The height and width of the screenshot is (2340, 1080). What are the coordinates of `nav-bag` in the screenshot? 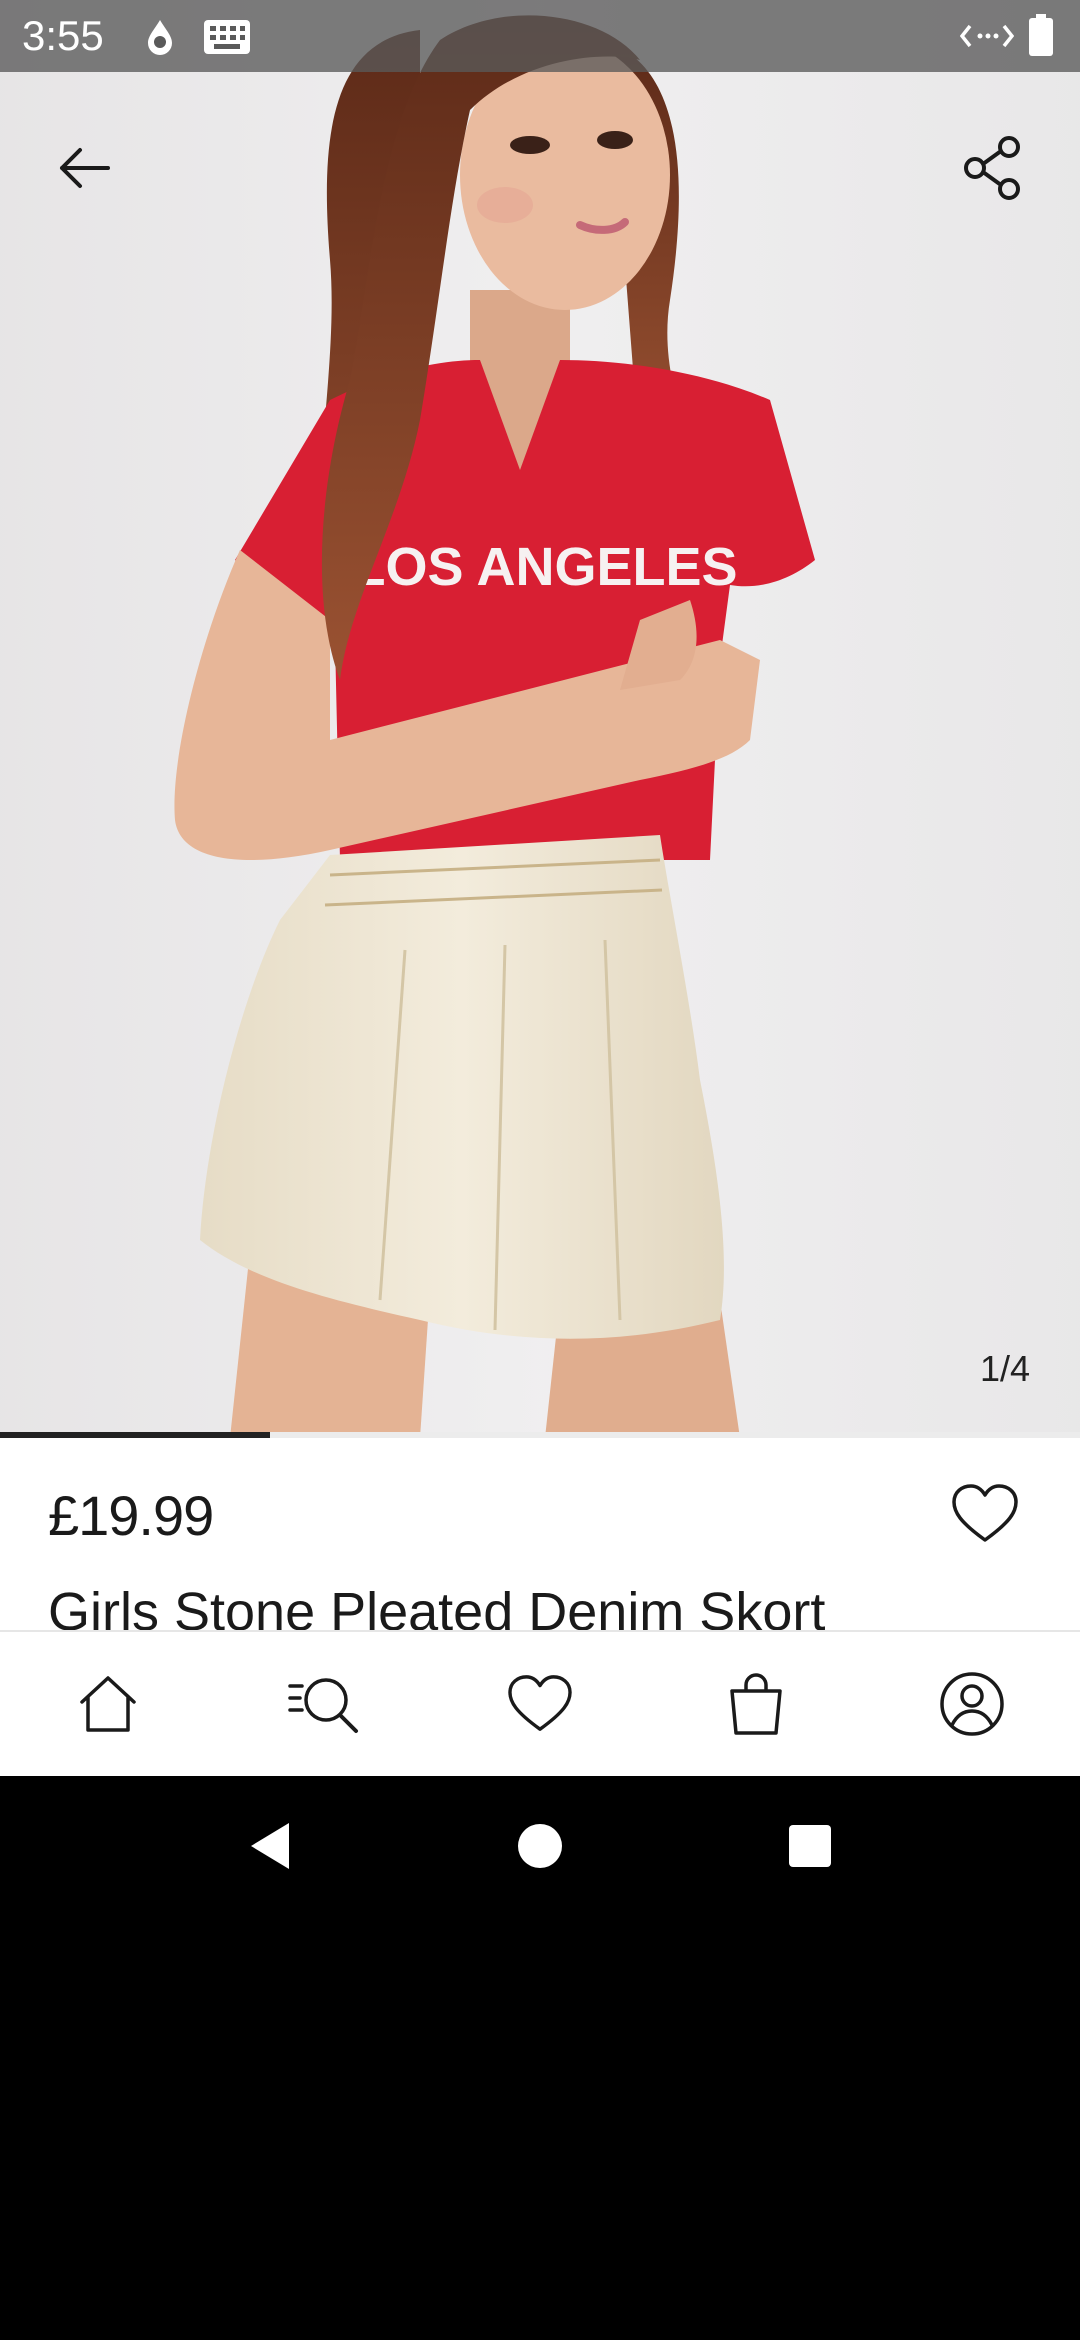 It's located at (756, 1704).